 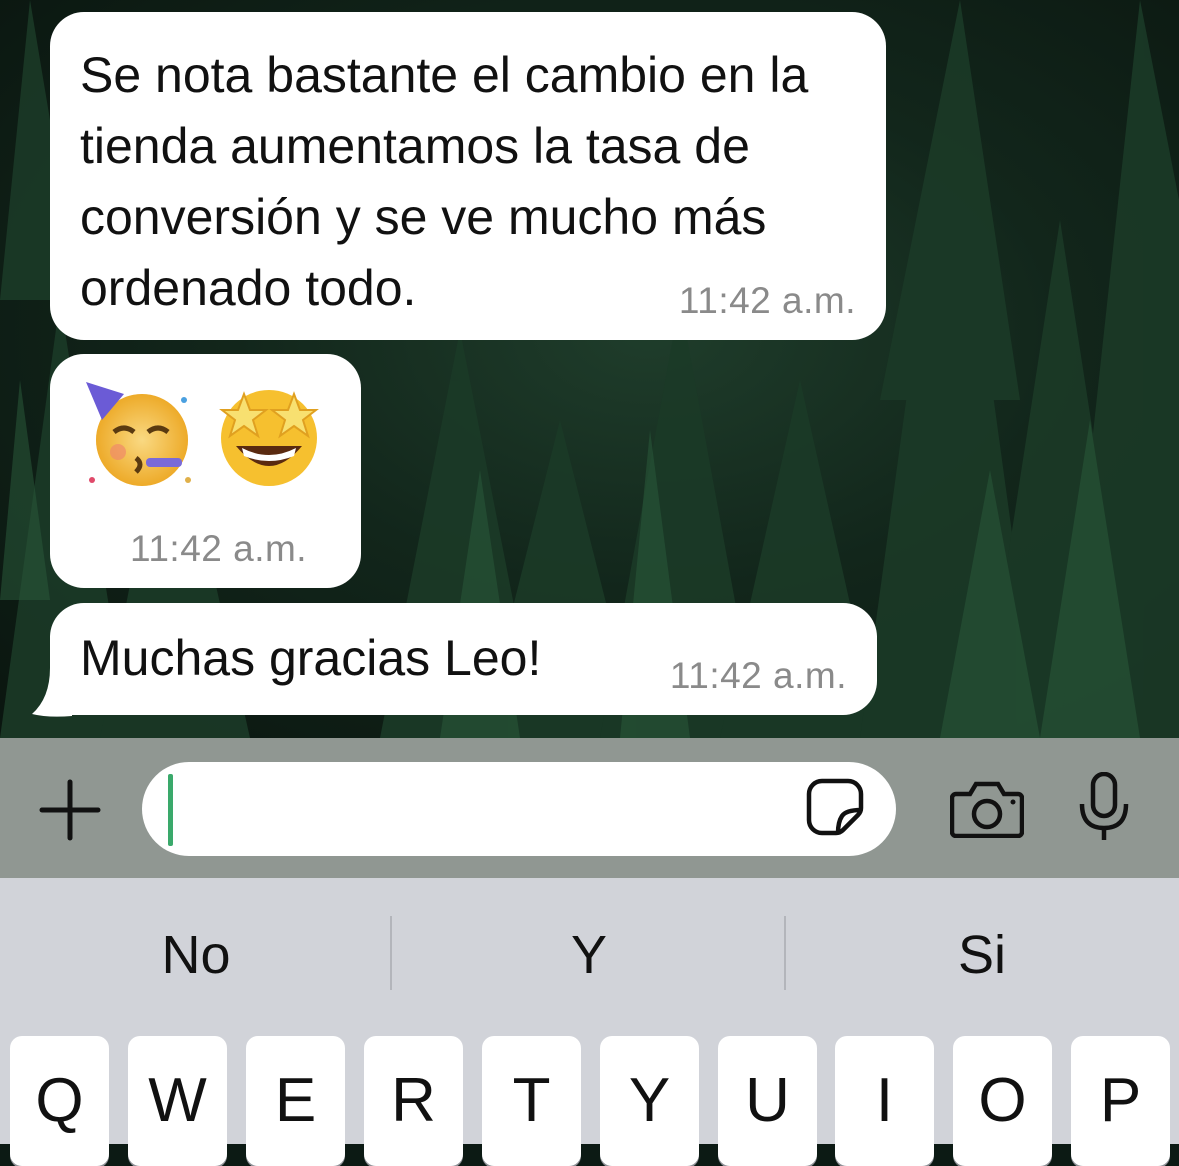 I want to click on key-y: Y, so click(x=649, y=1101).